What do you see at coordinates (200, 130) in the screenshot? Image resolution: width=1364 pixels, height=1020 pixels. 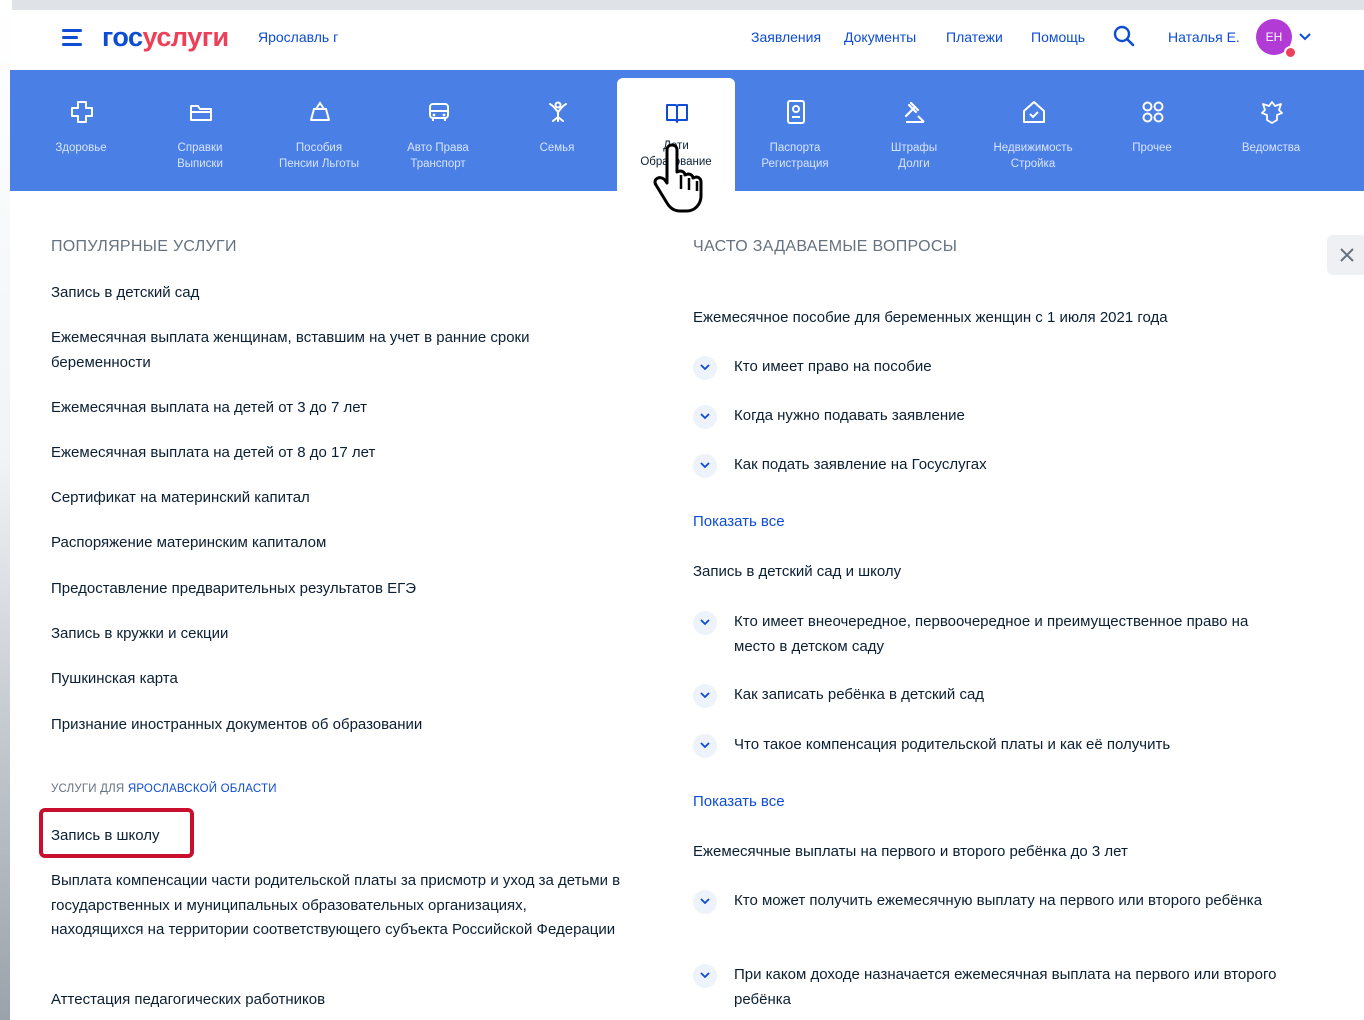 I see `category-certificates: Справки Выписки` at bounding box center [200, 130].